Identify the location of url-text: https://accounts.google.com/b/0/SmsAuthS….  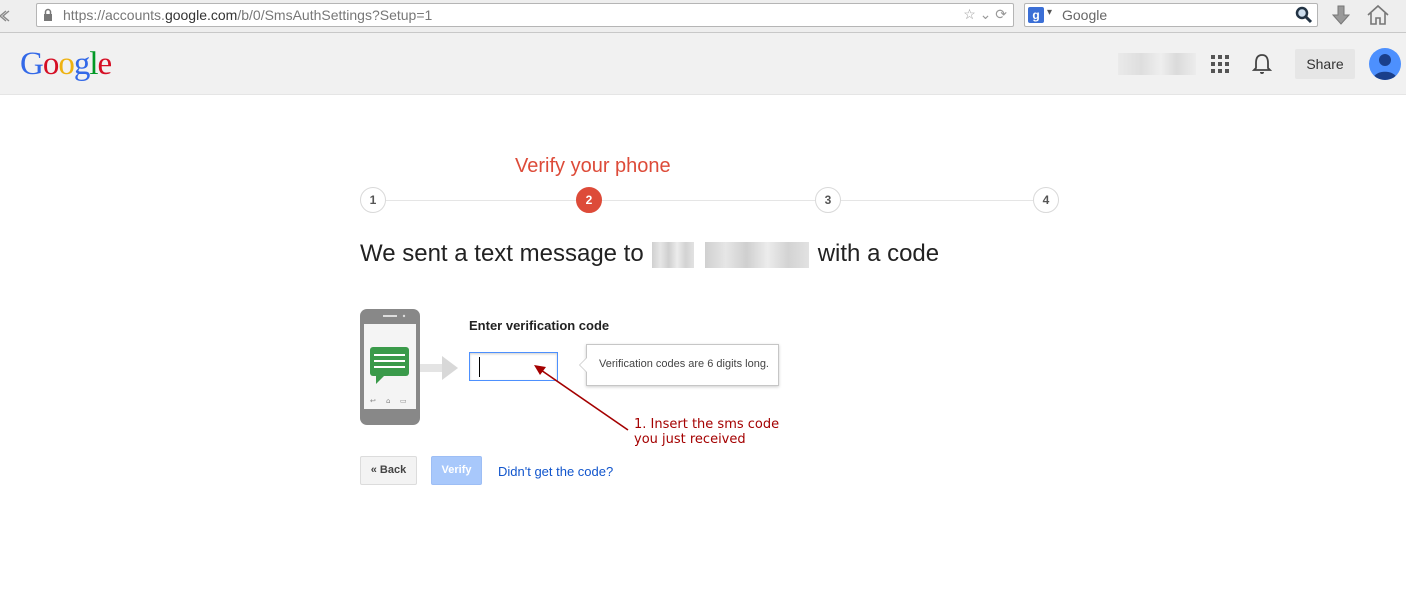
(248, 15).